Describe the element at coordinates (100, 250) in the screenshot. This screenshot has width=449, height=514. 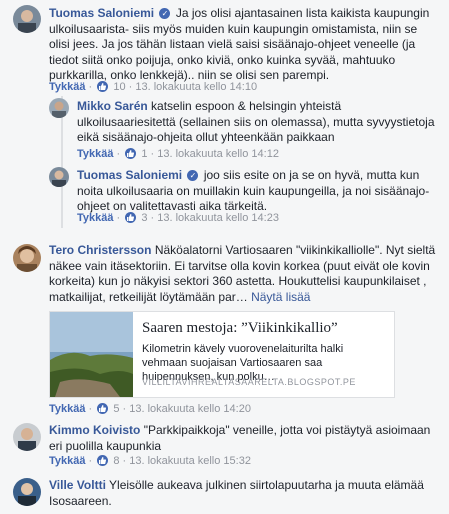
I see `comment-author: Tero Christersson` at that location.